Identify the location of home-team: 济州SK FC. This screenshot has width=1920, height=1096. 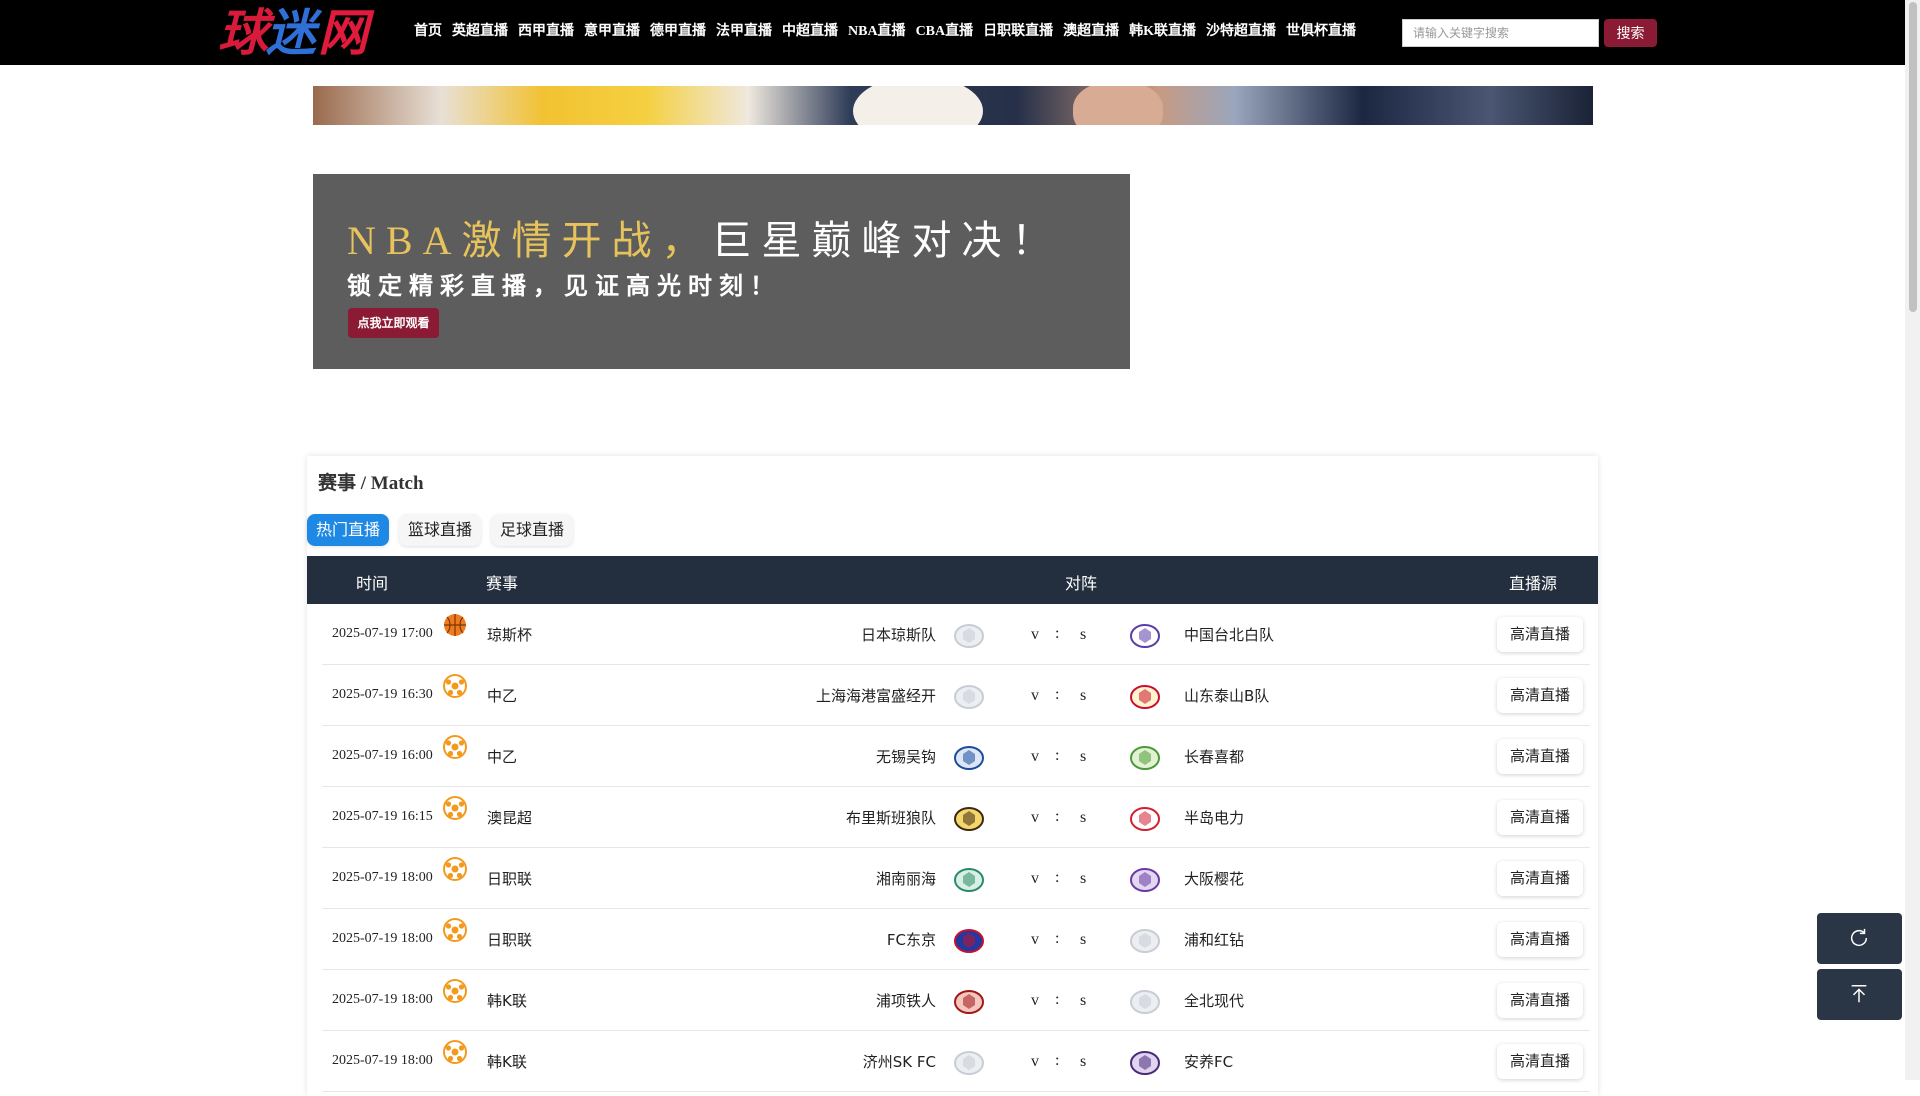
(899, 1061).